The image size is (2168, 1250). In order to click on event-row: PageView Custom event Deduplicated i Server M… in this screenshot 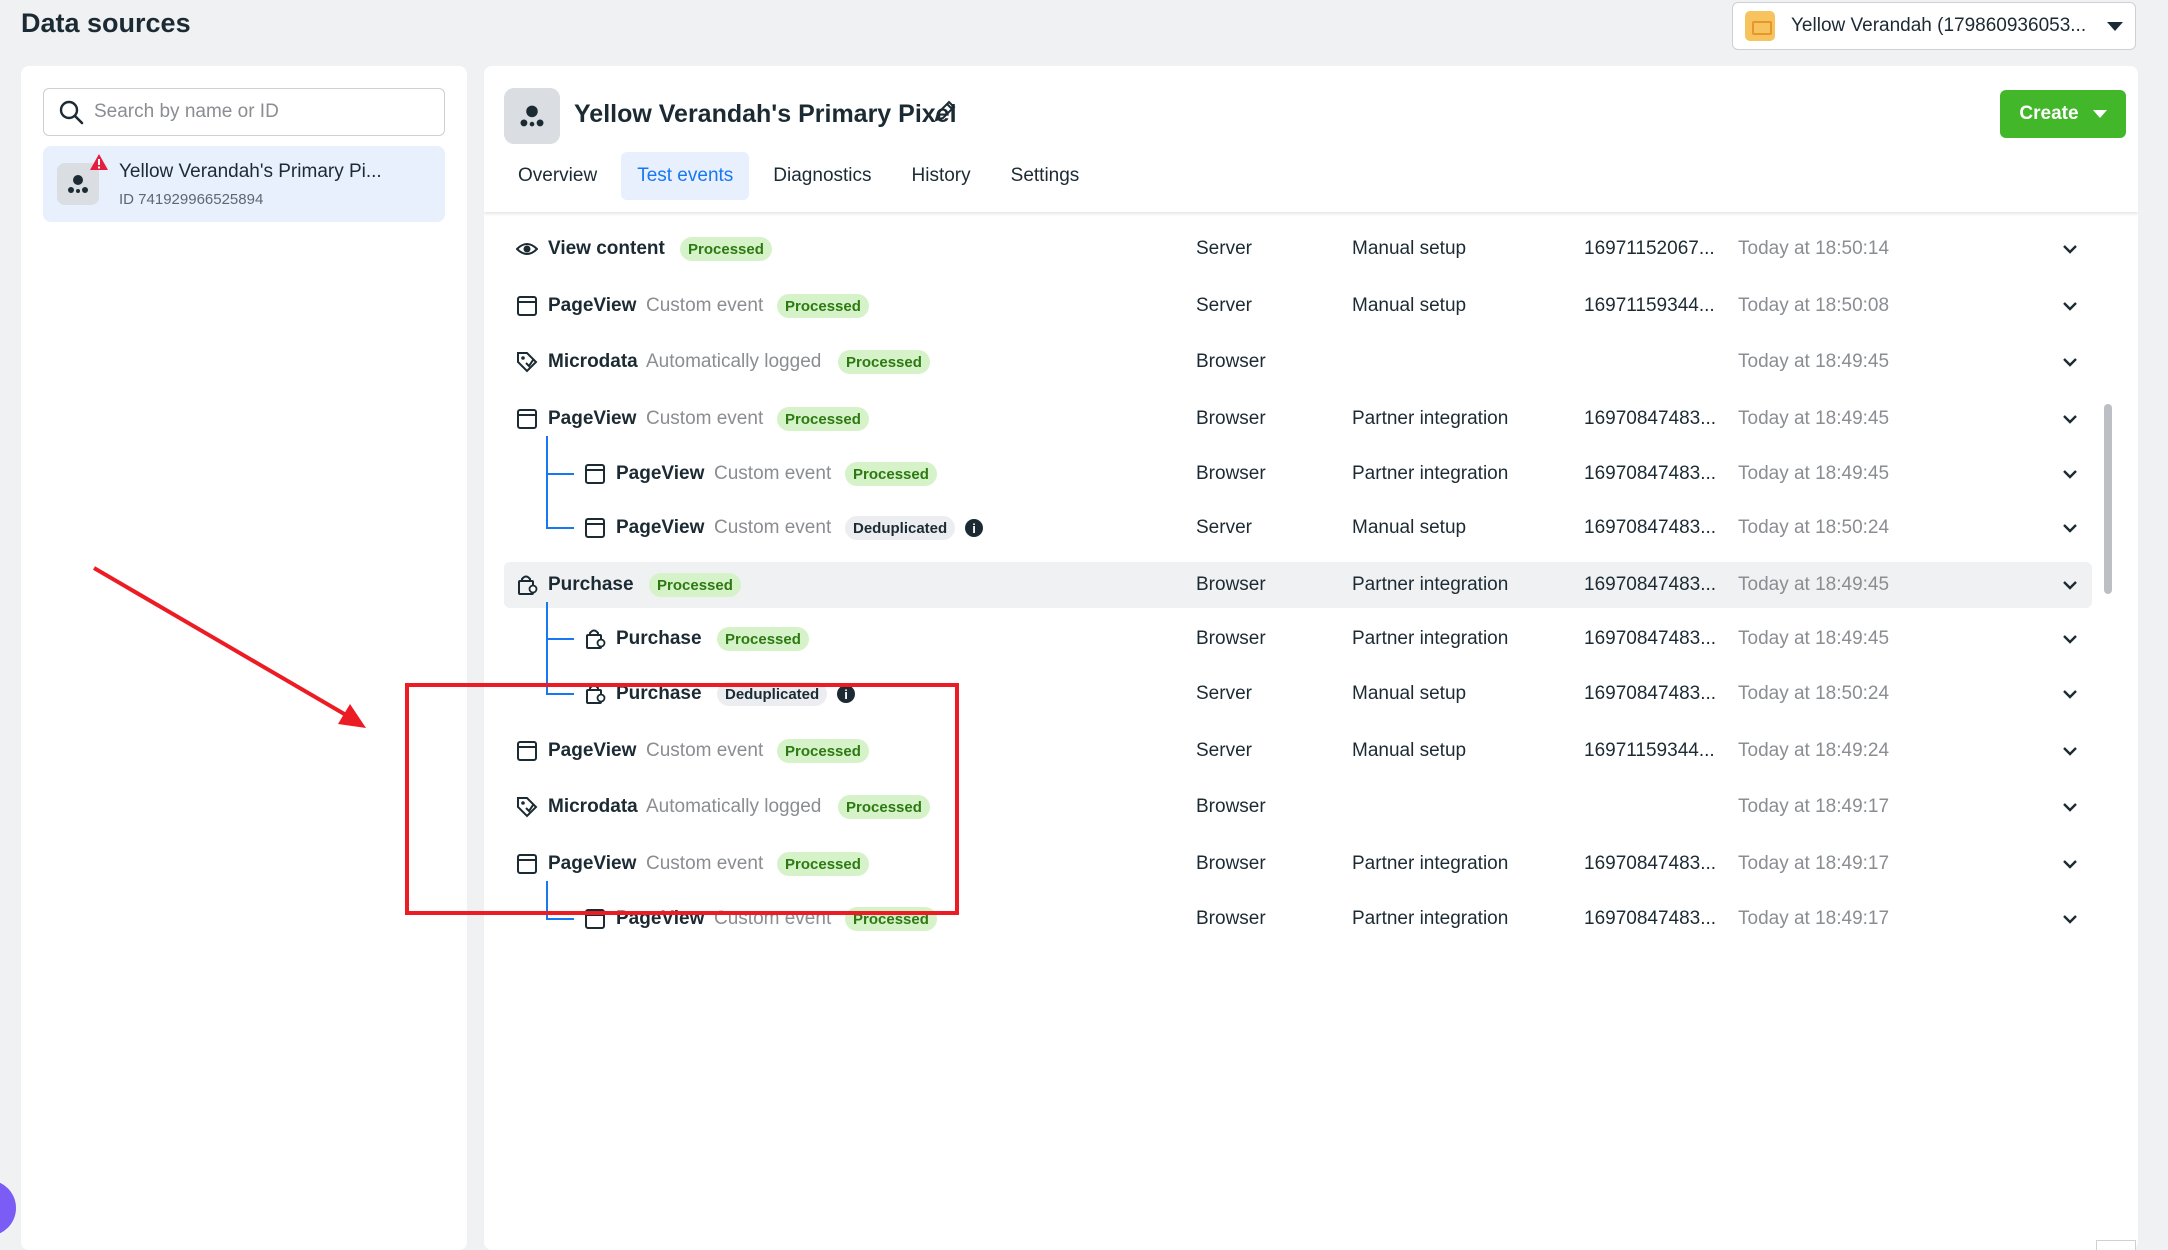, I will do `click(1298, 528)`.